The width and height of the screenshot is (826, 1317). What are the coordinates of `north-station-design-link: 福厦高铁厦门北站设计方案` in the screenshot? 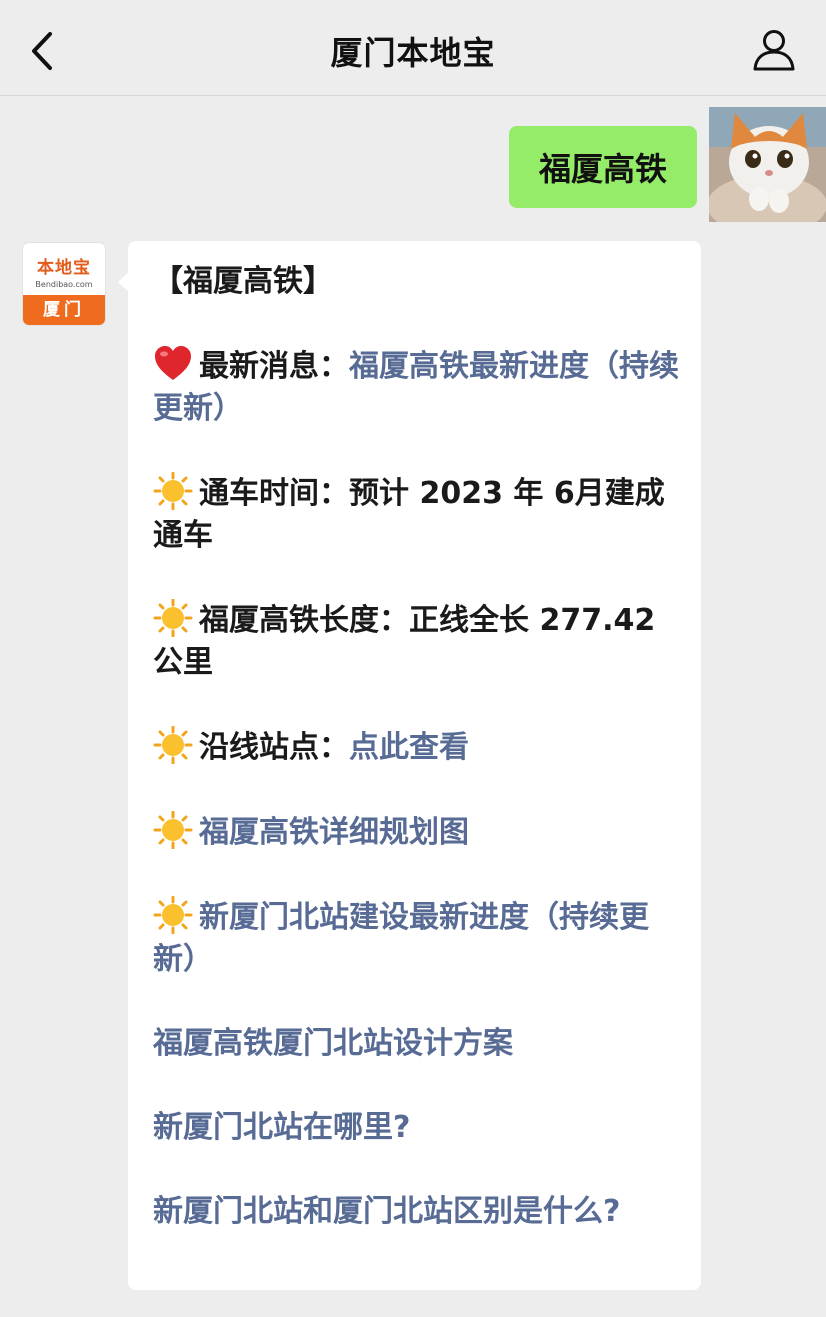 It's located at (333, 1043).